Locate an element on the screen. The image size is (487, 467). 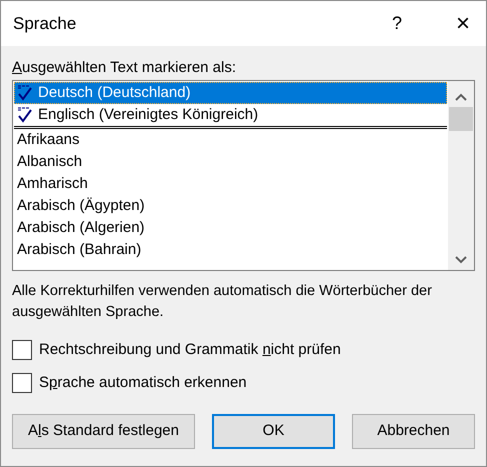
language-item: Arabisch (Algerien) is located at coordinates (230, 228).